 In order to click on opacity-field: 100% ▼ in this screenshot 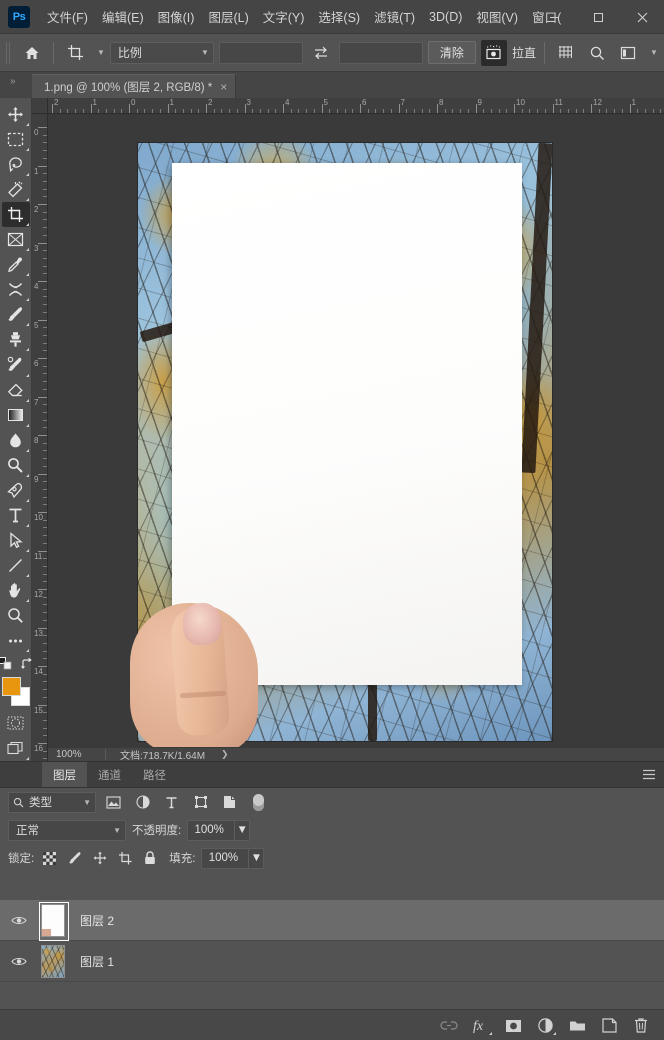, I will do `click(219, 830)`.